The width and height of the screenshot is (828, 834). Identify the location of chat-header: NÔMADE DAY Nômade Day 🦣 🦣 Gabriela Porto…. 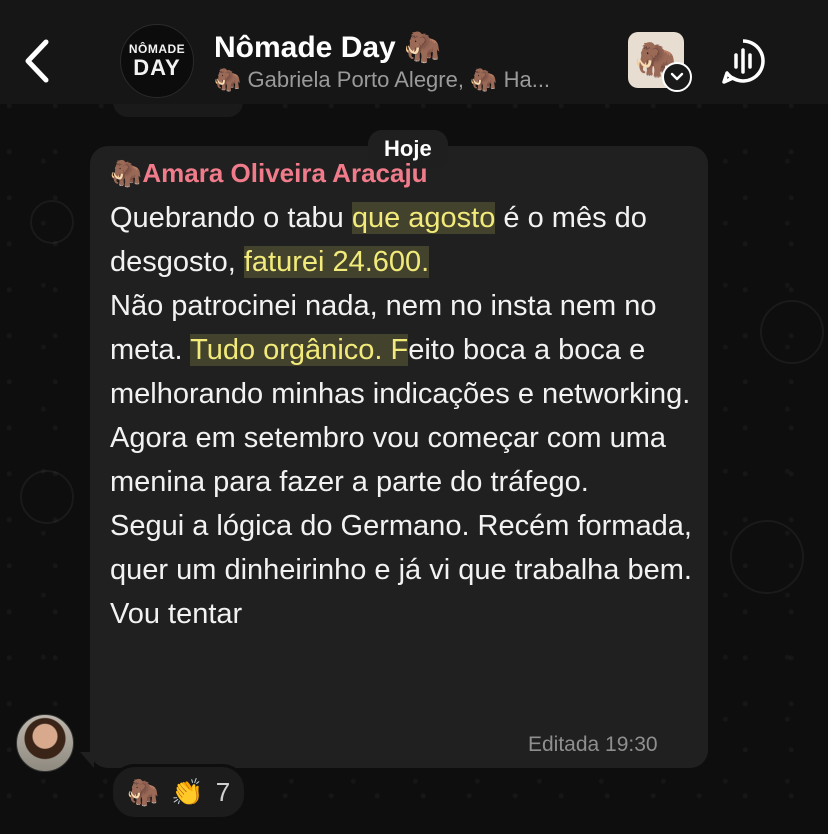
(414, 52).